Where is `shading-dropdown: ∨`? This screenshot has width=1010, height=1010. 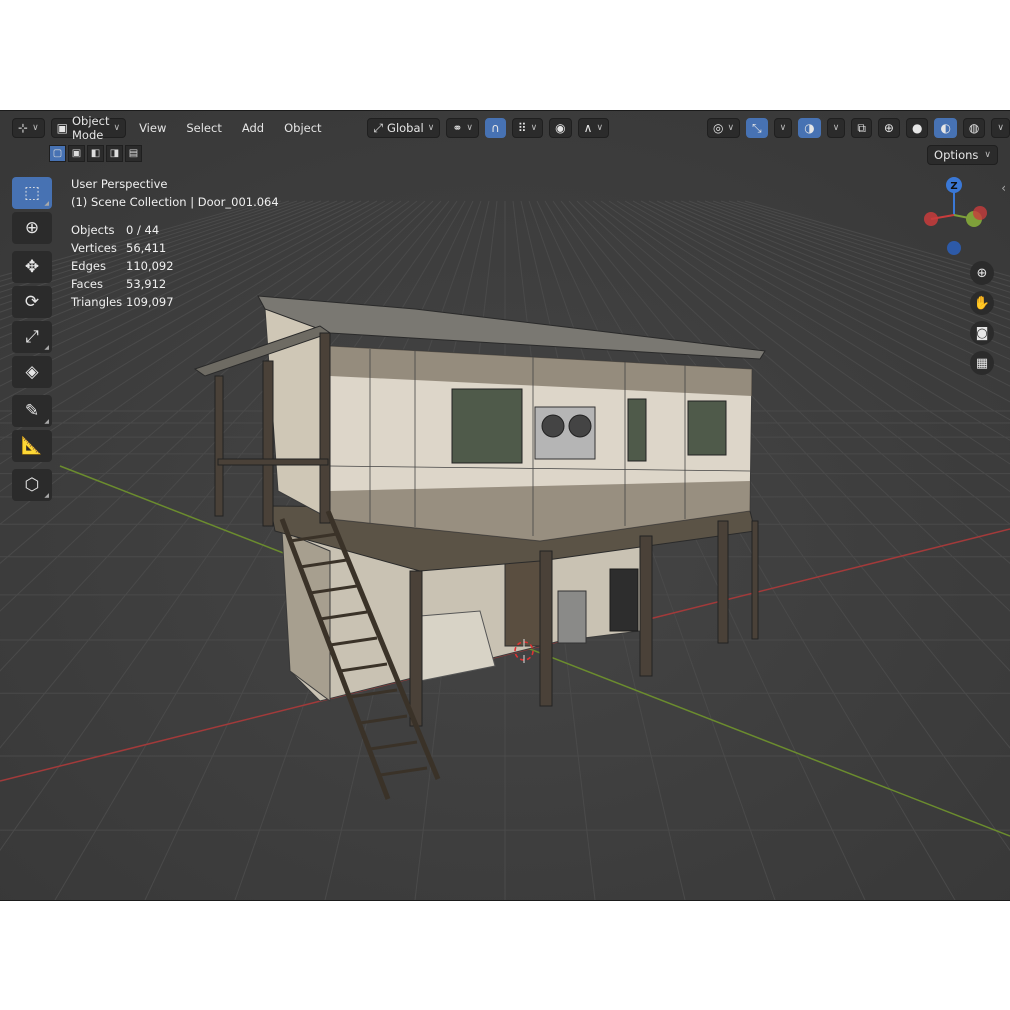
shading-dropdown: ∨ is located at coordinates (1000, 128).